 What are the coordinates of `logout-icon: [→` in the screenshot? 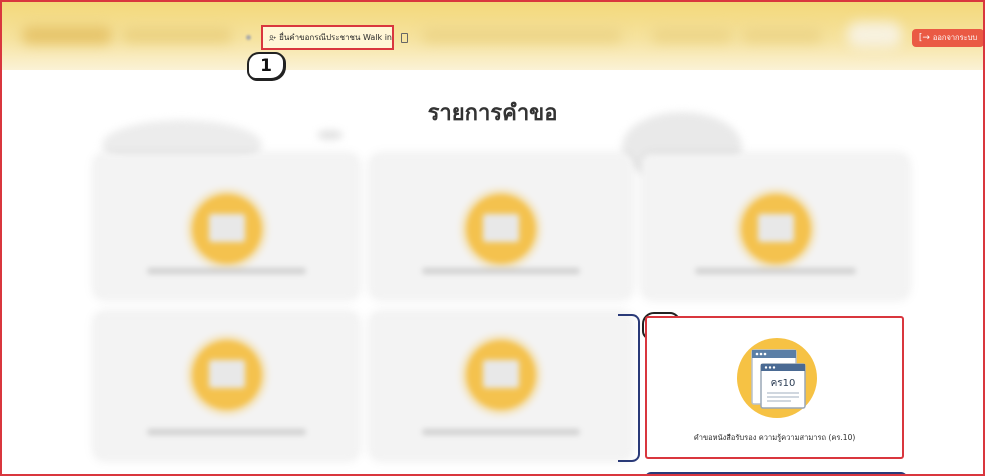 It's located at (924, 38).